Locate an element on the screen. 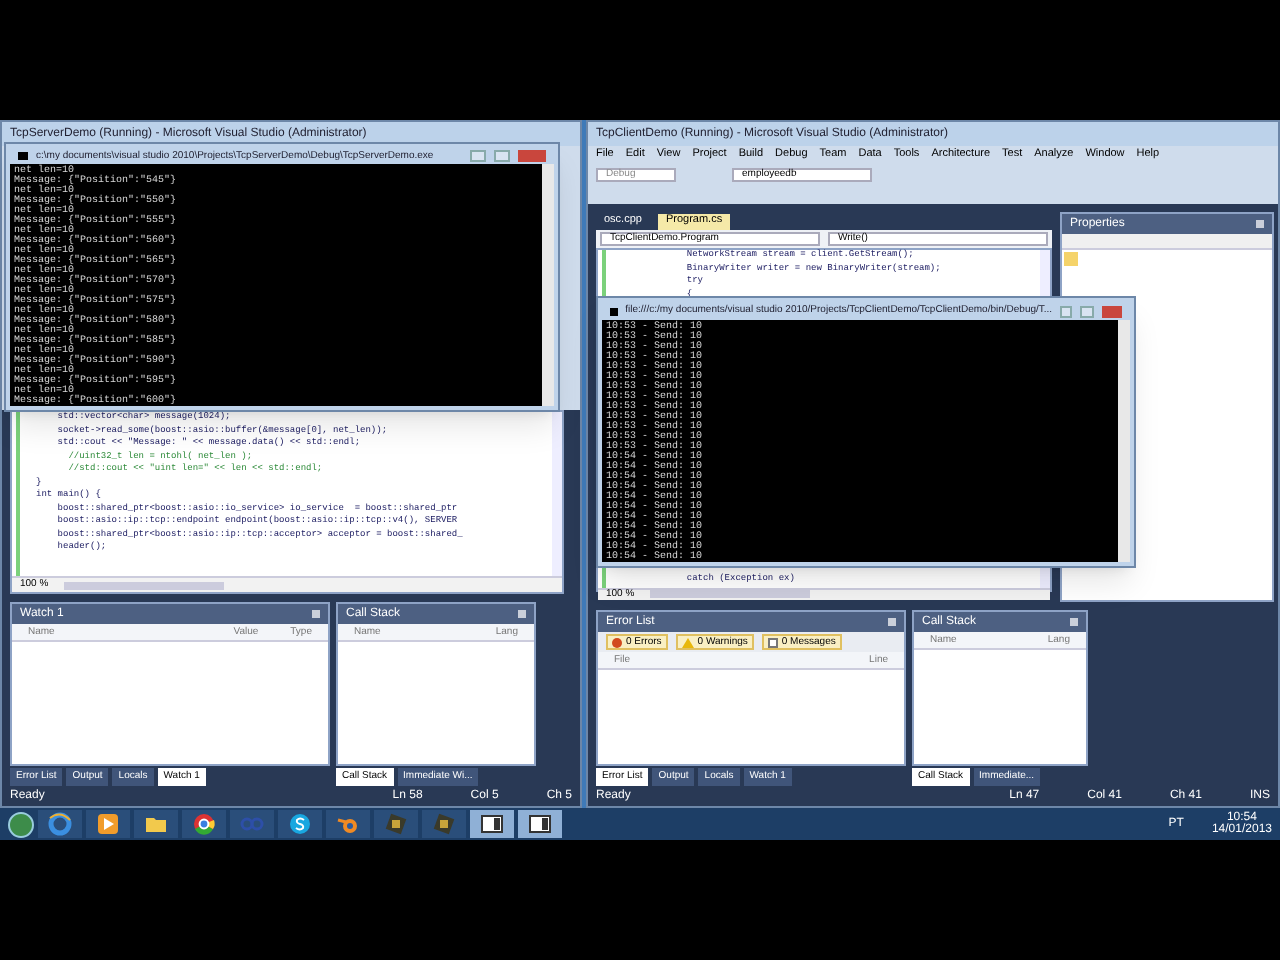 This screenshot has width=1280, height=960. chat-logo-icon is located at coordinates (300, 824).